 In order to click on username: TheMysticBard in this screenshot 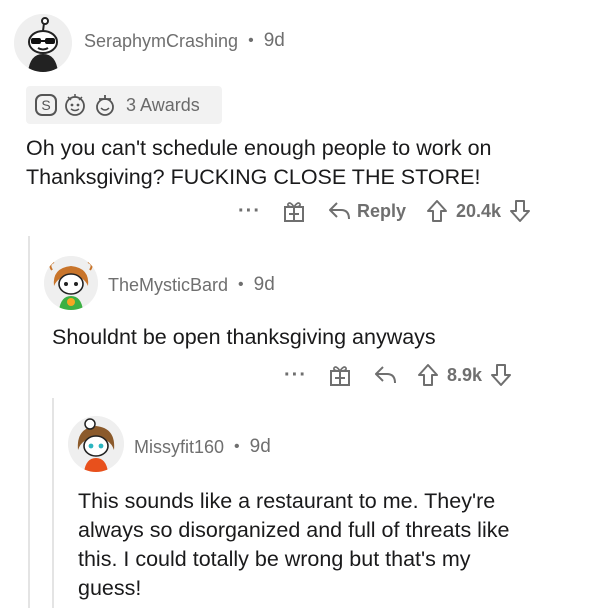, I will do `click(168, 285)`.